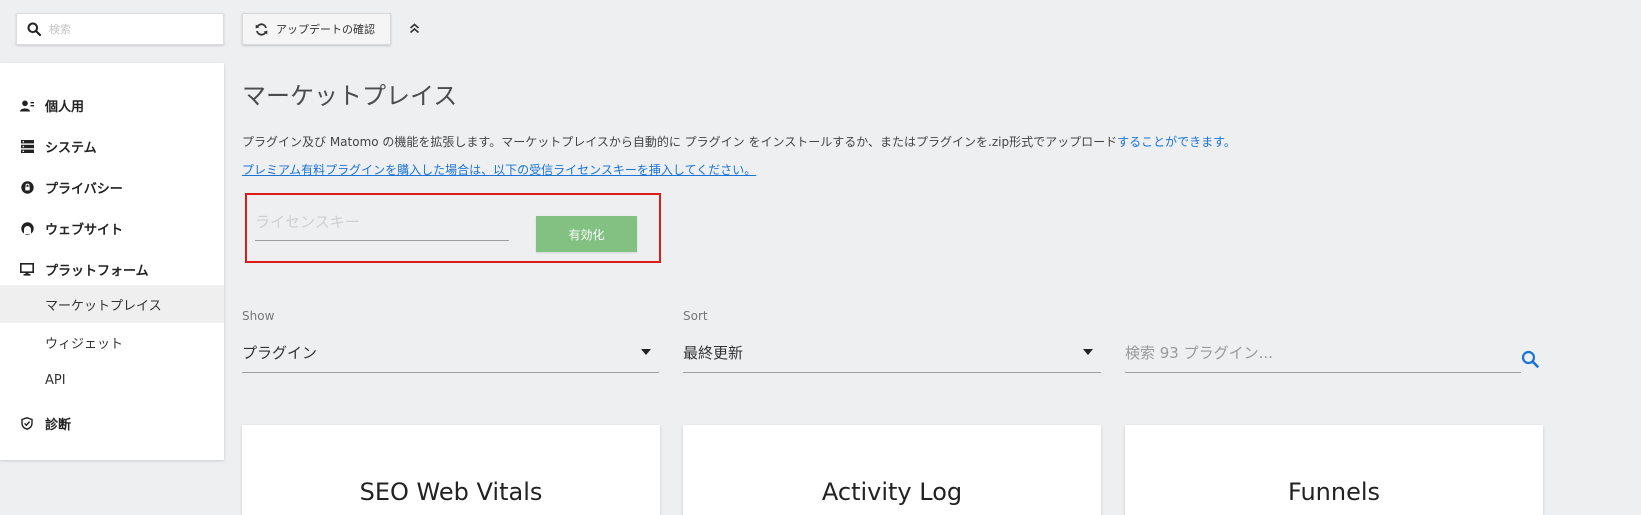 The height and width of the screenshot is (515, 1641). Describe the element at coordinates (258, 316) in the screenshot. I see `show-filter-label: Show` at that location.